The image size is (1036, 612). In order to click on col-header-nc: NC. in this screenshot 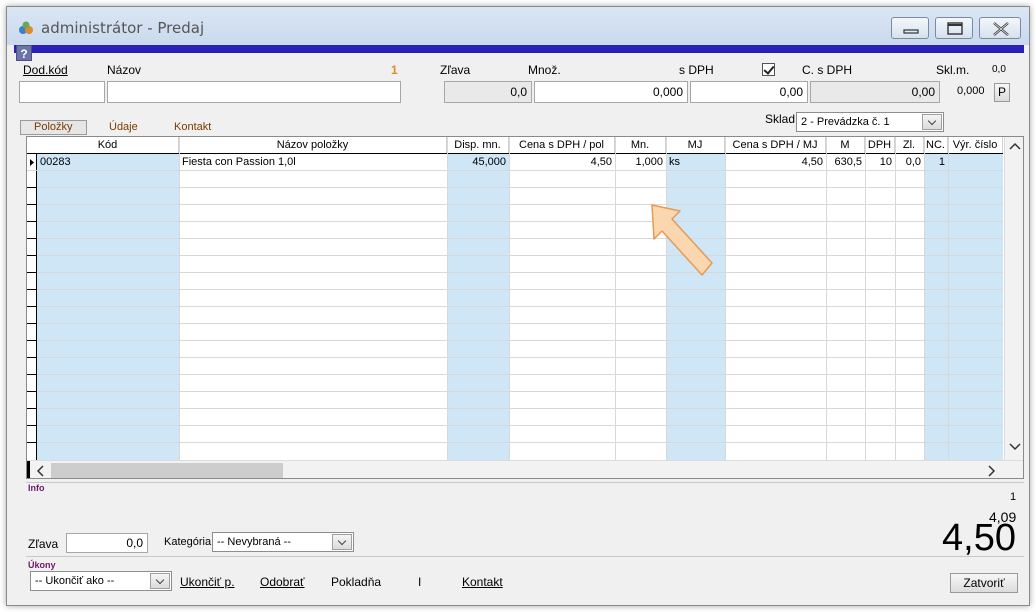, I will do `click(936, 145)`.